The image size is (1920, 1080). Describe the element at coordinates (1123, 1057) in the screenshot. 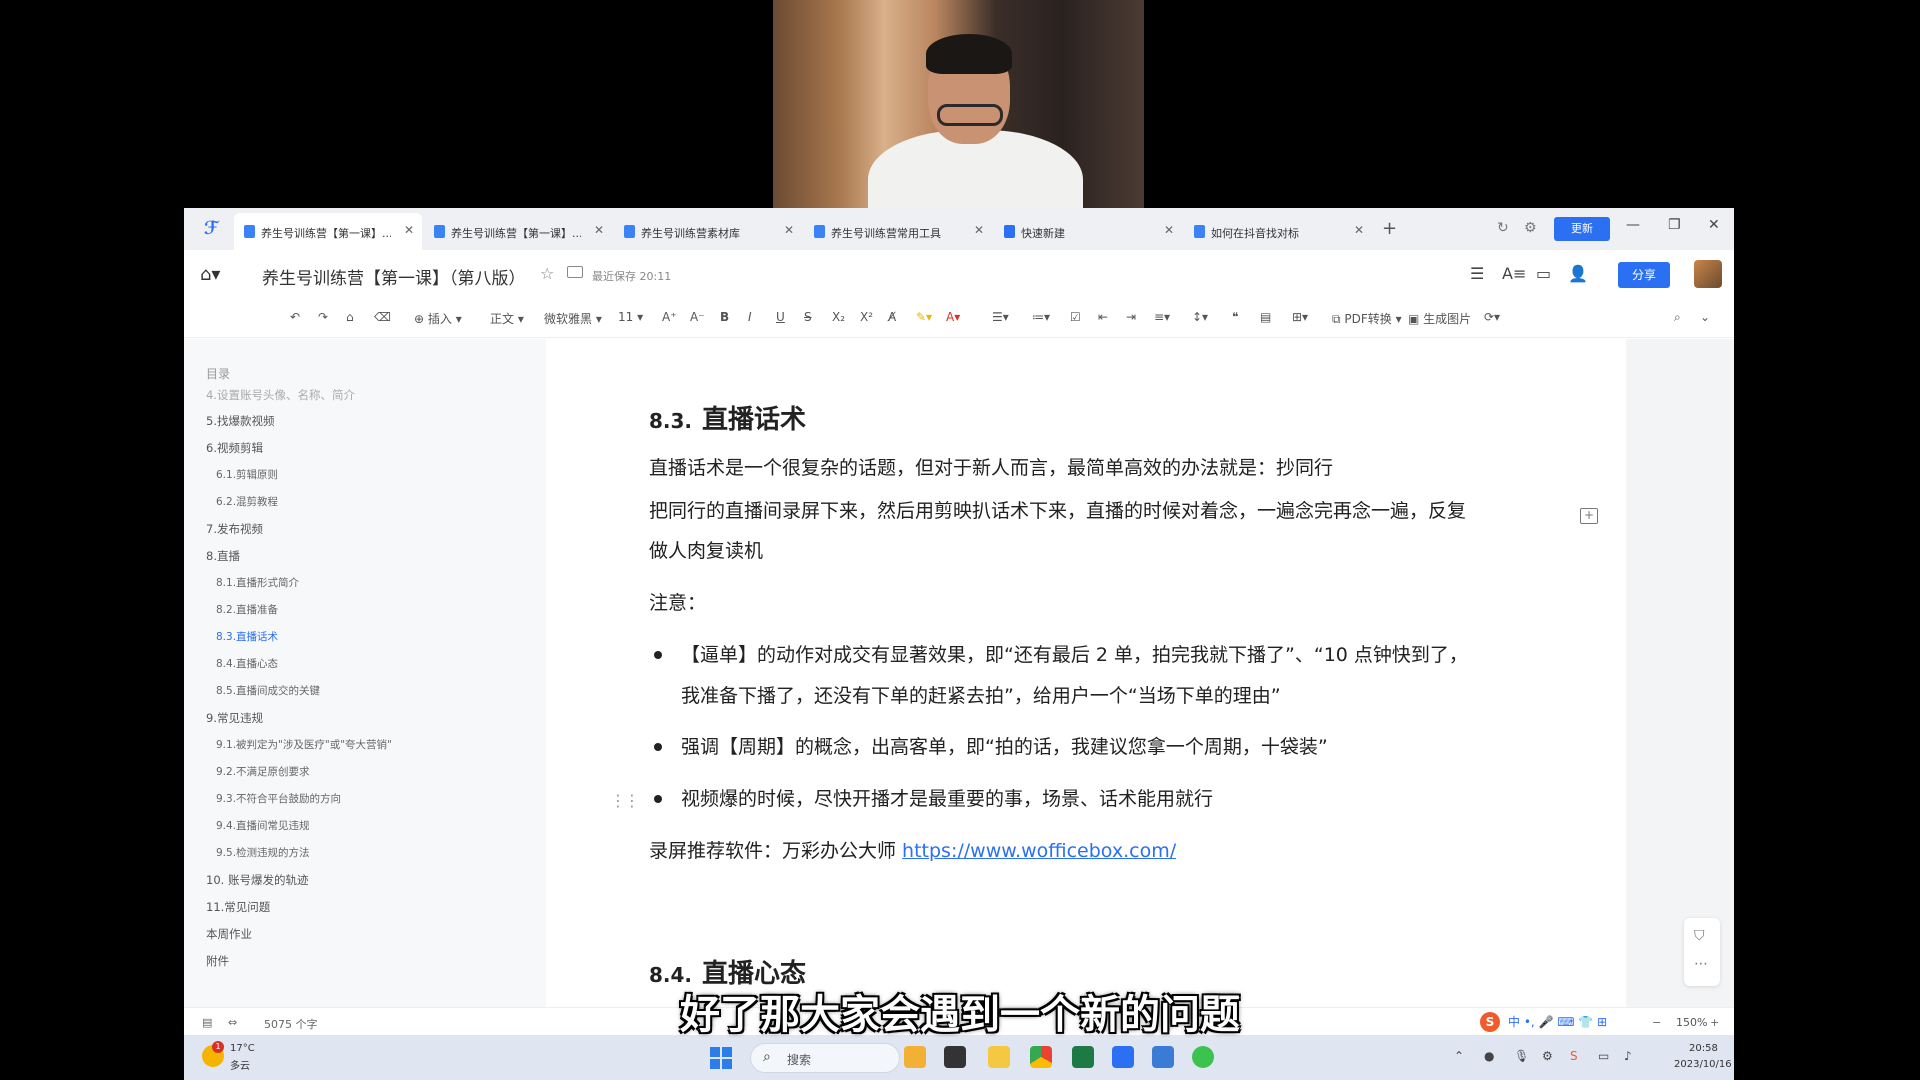

I see `feishu-docs-icon` at that location.